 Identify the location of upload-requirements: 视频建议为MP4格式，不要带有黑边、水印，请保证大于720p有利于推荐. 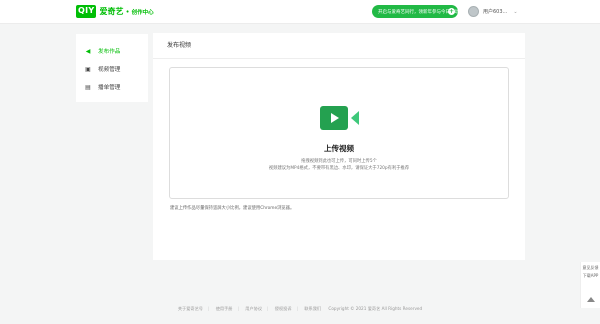
(339, 168).